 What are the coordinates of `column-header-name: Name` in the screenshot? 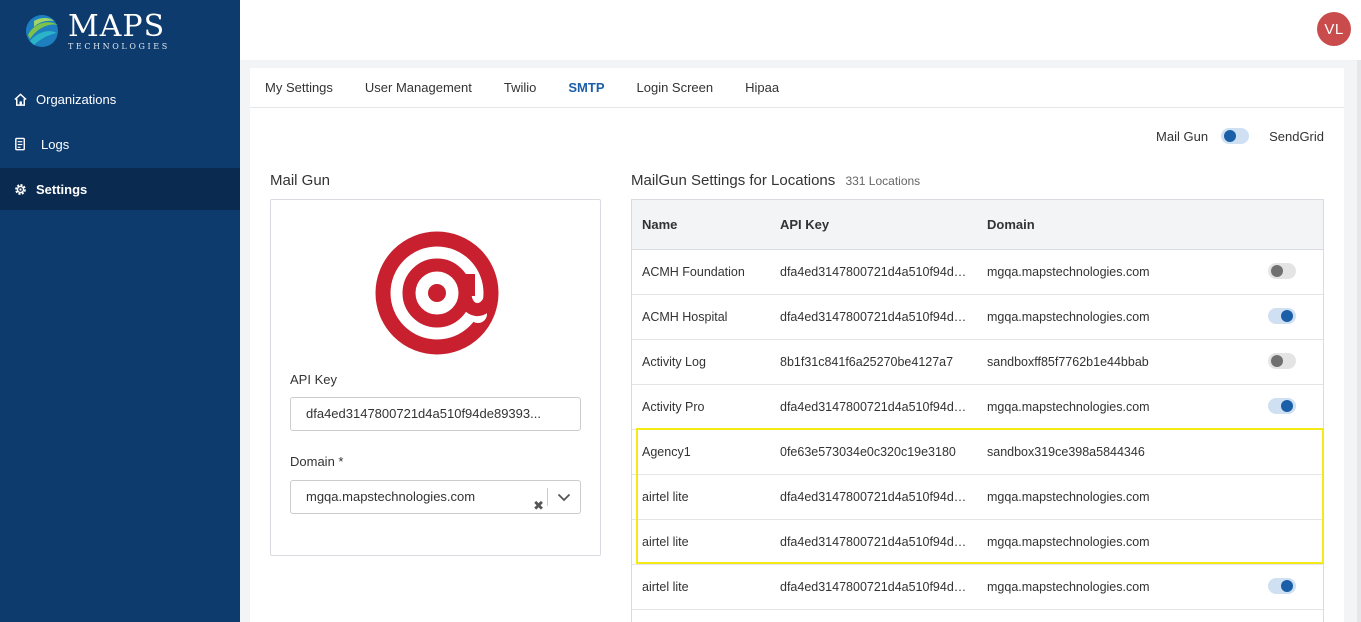 It's located at (660, 224).